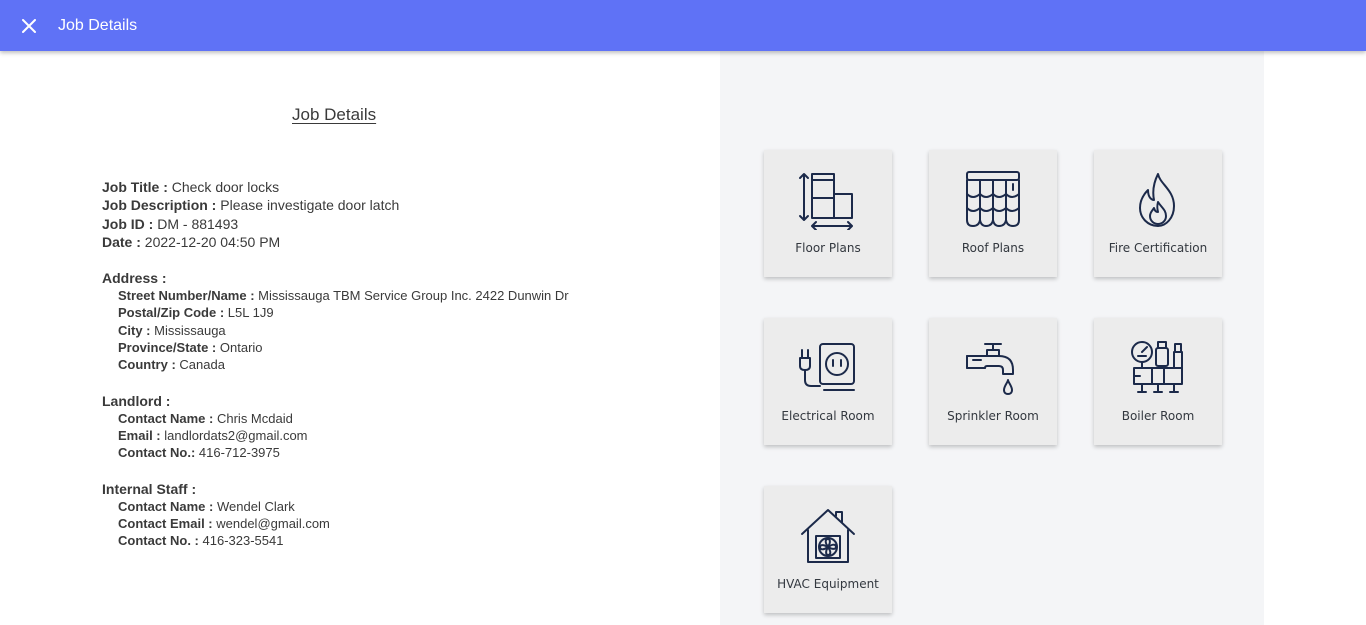  What do you see at coordinates (993, 368) in the screenshot?
I see `faucet-icon` at bounding box center [993, 368].